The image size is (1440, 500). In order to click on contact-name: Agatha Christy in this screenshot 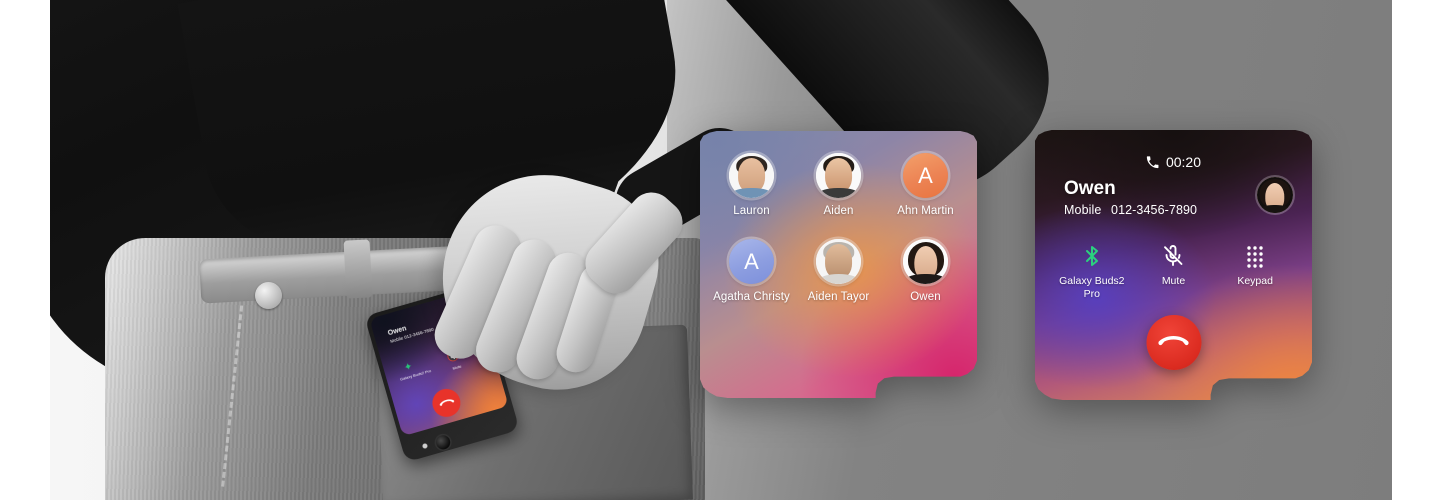, I will do `click(751, 297)`.